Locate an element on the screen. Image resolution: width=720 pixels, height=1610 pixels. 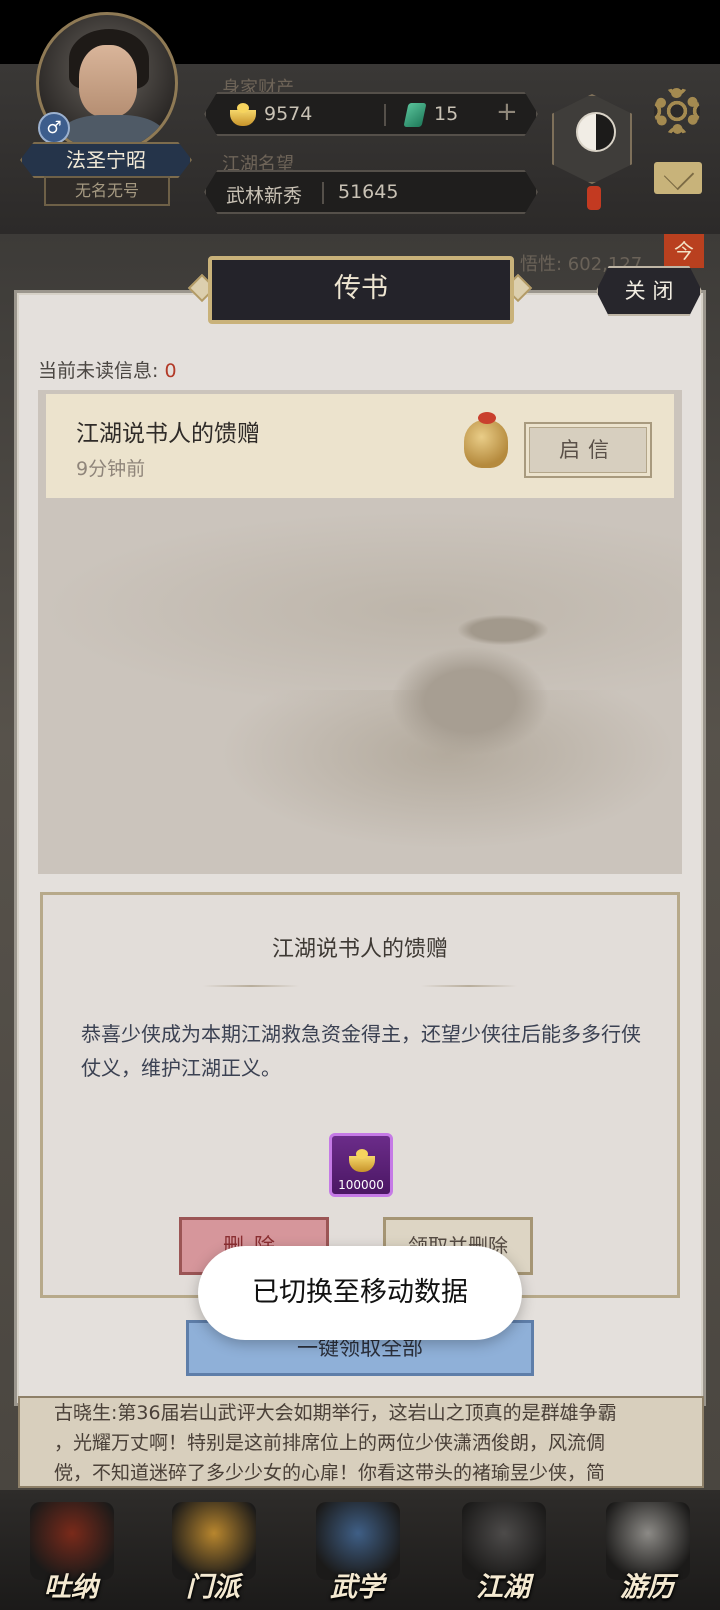
modal-title: 传书 is located at coordinates (361, 290).